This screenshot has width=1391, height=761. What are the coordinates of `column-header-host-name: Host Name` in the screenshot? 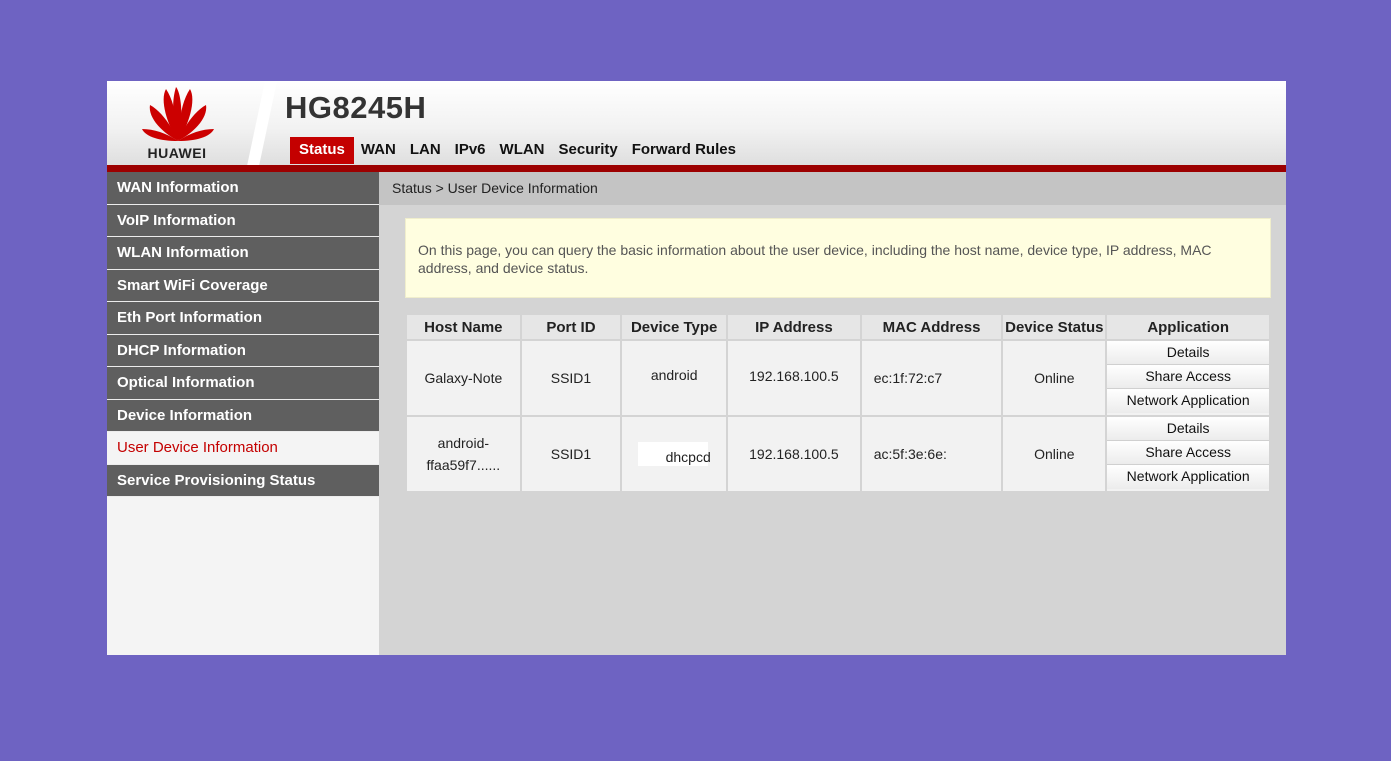 It's located at (463, 327).